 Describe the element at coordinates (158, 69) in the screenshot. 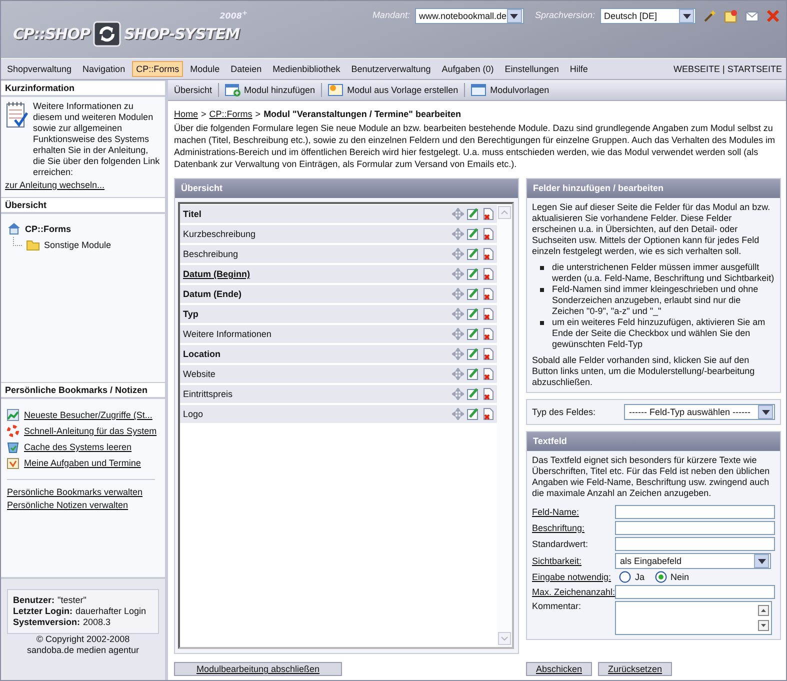

I see `menu-item: CP::Forms` at that location.